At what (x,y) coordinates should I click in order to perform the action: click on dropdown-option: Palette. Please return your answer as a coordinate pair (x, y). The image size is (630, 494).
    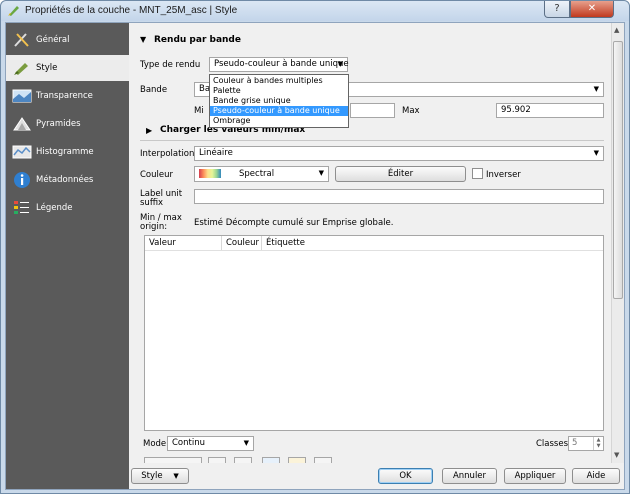
    Looking at the image, I should click on (279, 91).